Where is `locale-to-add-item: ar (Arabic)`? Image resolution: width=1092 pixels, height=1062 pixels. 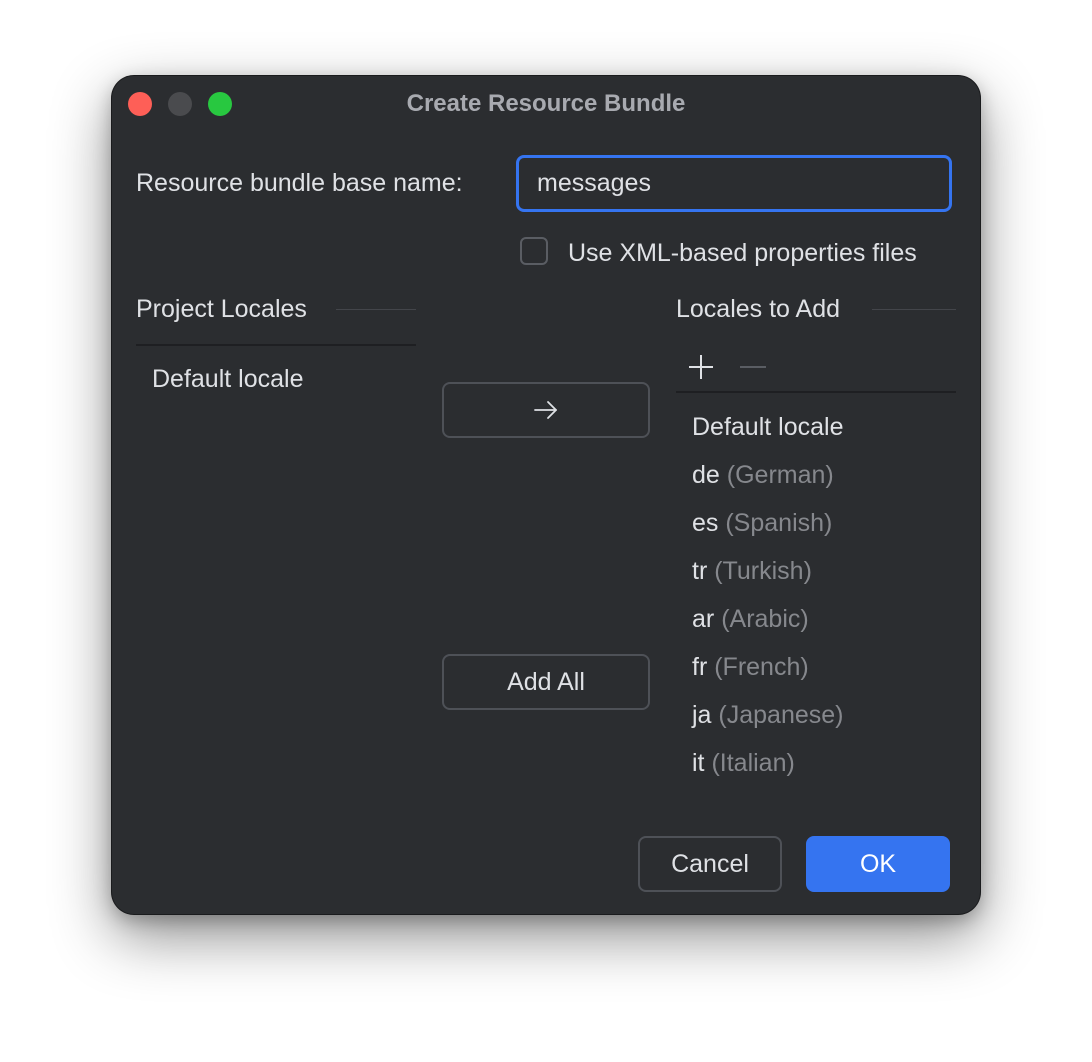
locale-to-add-item: ar (Arabic) is located at coordinates (750, 619).